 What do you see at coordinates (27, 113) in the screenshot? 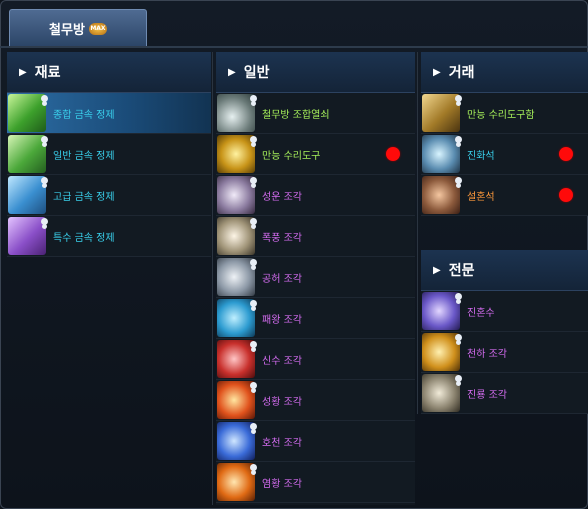
I see `ingot-green-icon` at bounding box center [27, 113].